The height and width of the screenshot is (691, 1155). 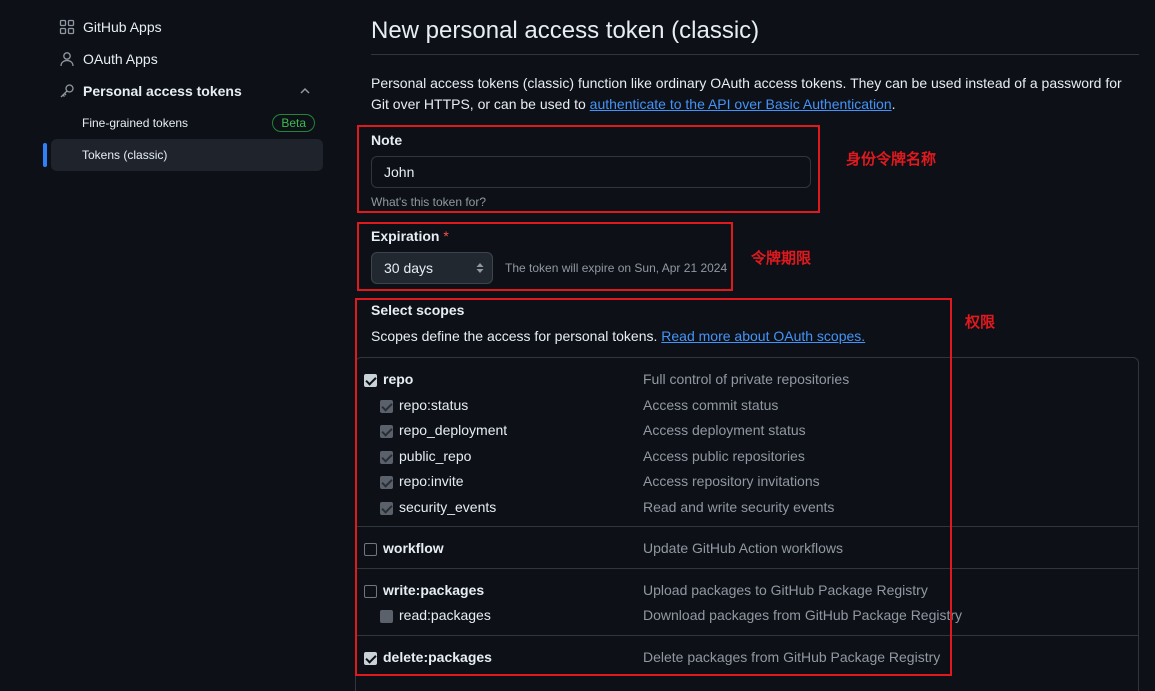 What do you see at coordinates (588, 169) in the screenshot?
I see `note-annotation-box` at bounding box center [588, 169].